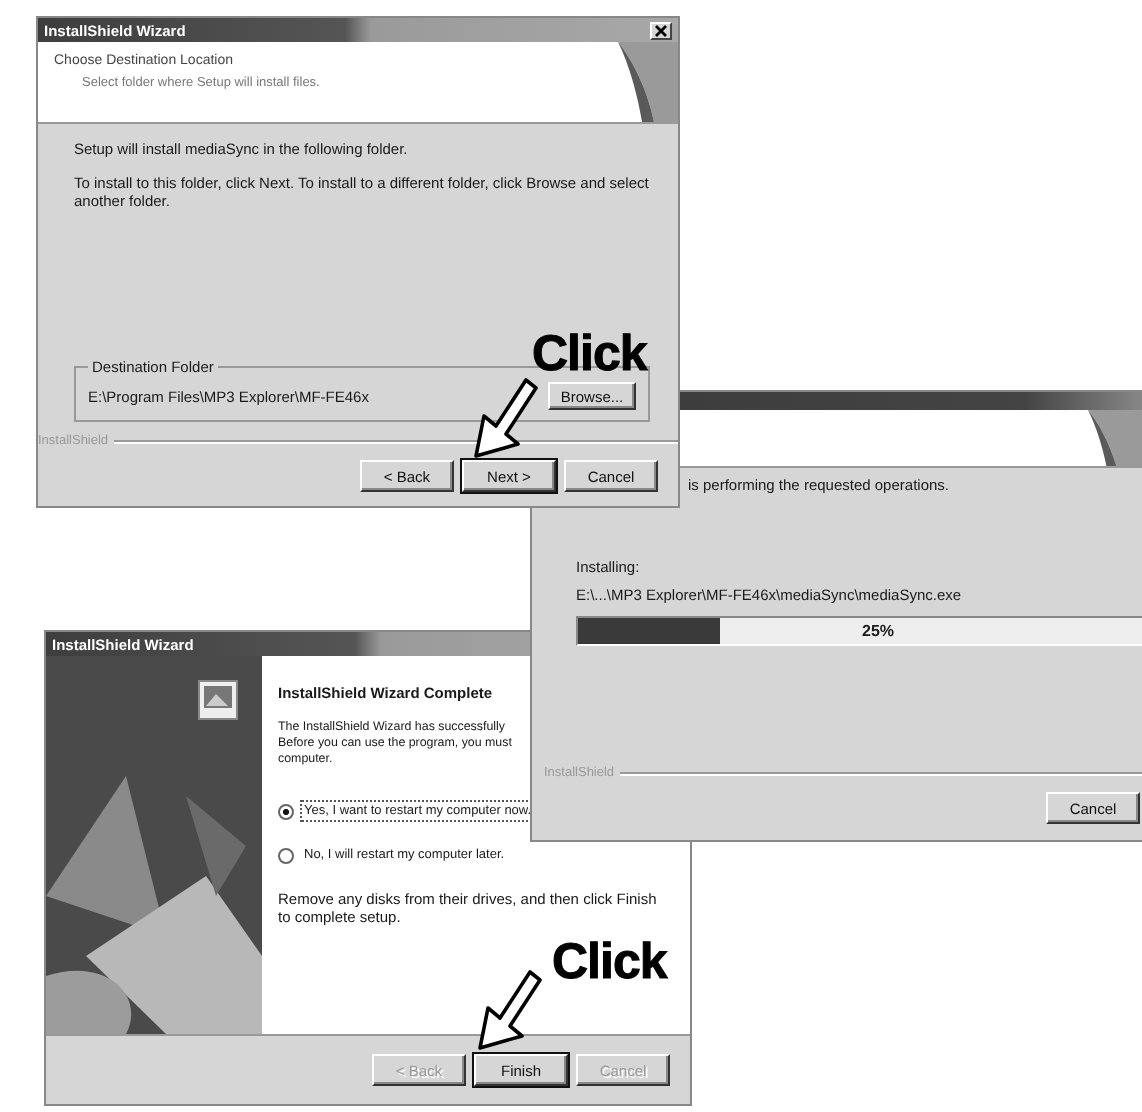 The image size is (1142, 1112). Describe the element at coordinates (218, 700) in the screenshot. I see `monitor-icon` at that location.